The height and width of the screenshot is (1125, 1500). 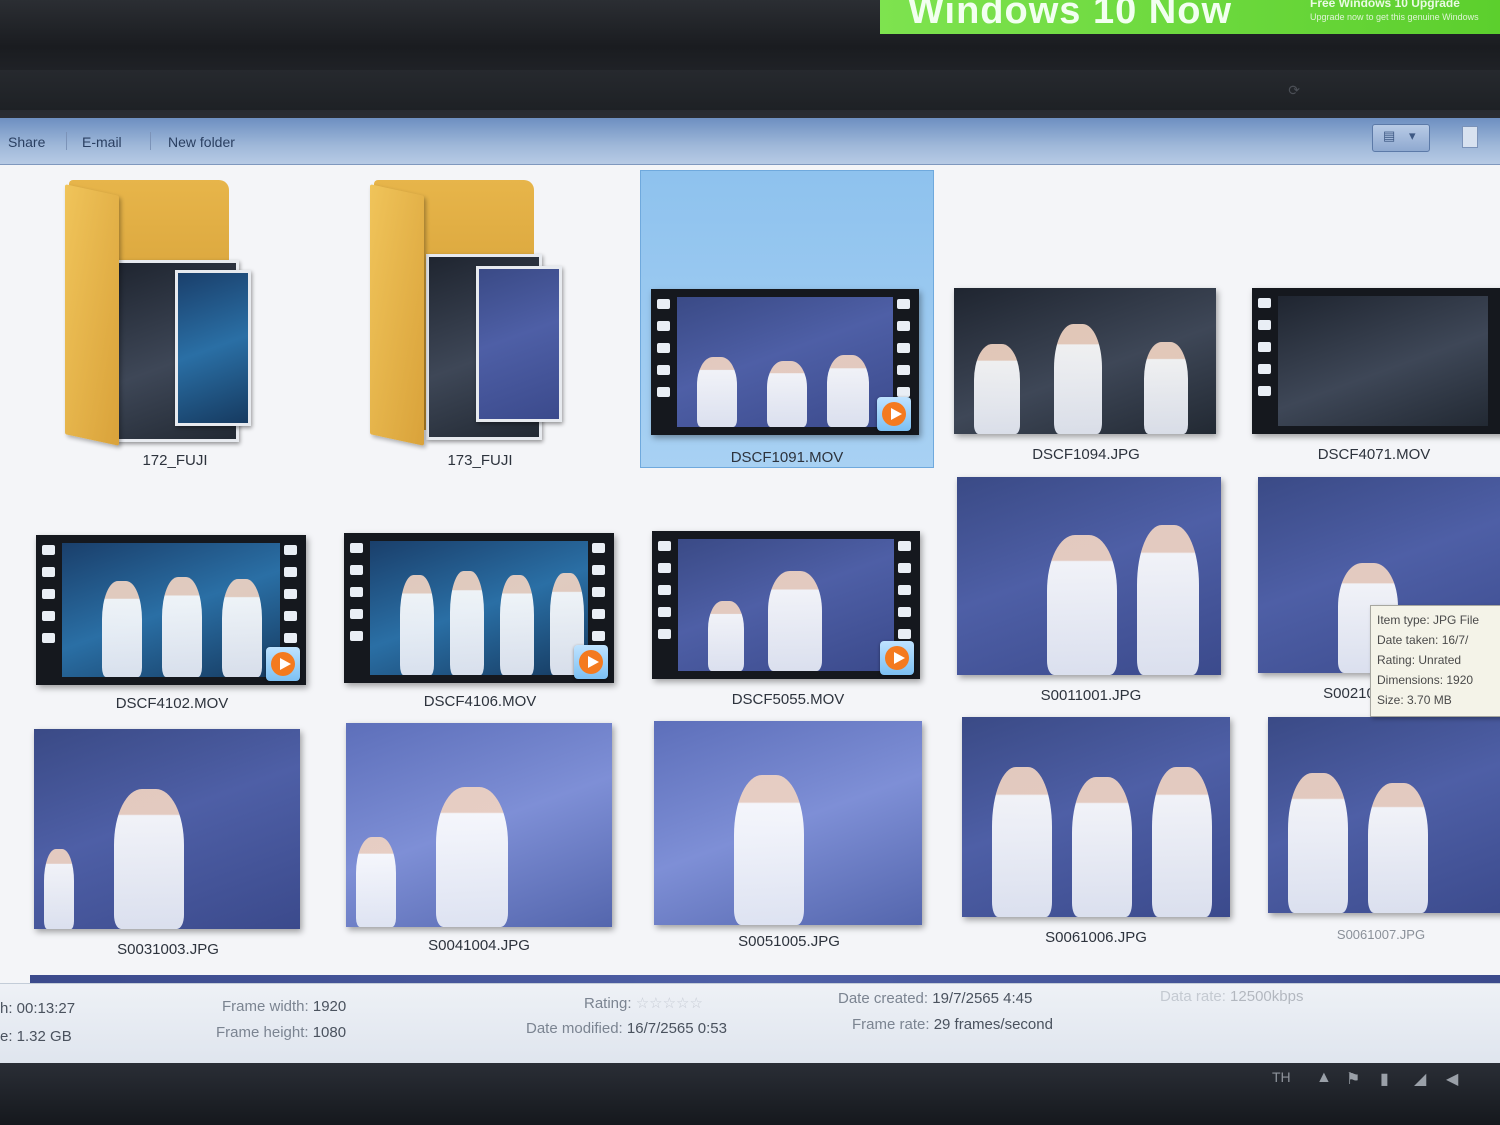 I want to click on detail-frame-rate: Frame rate: 29 frames/second, so click(x=952, y=1024).